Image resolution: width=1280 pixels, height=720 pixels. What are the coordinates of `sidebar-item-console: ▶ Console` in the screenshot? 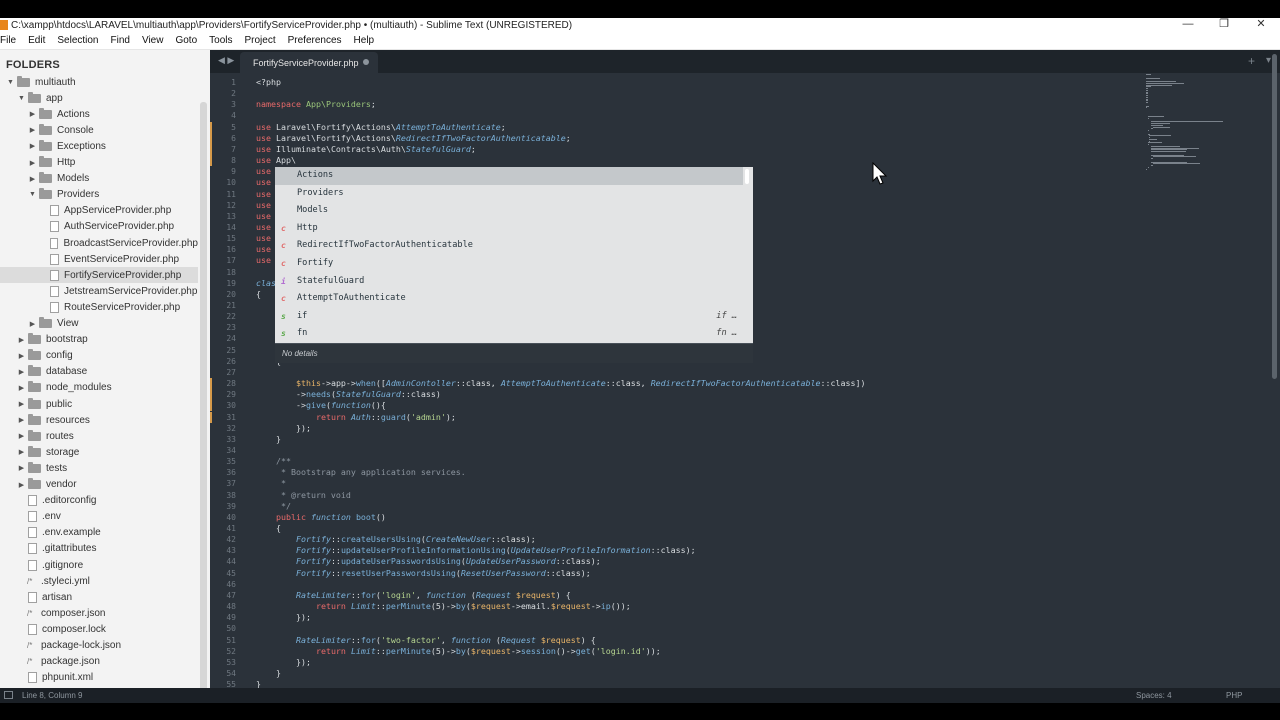 It's located at (99, 130).